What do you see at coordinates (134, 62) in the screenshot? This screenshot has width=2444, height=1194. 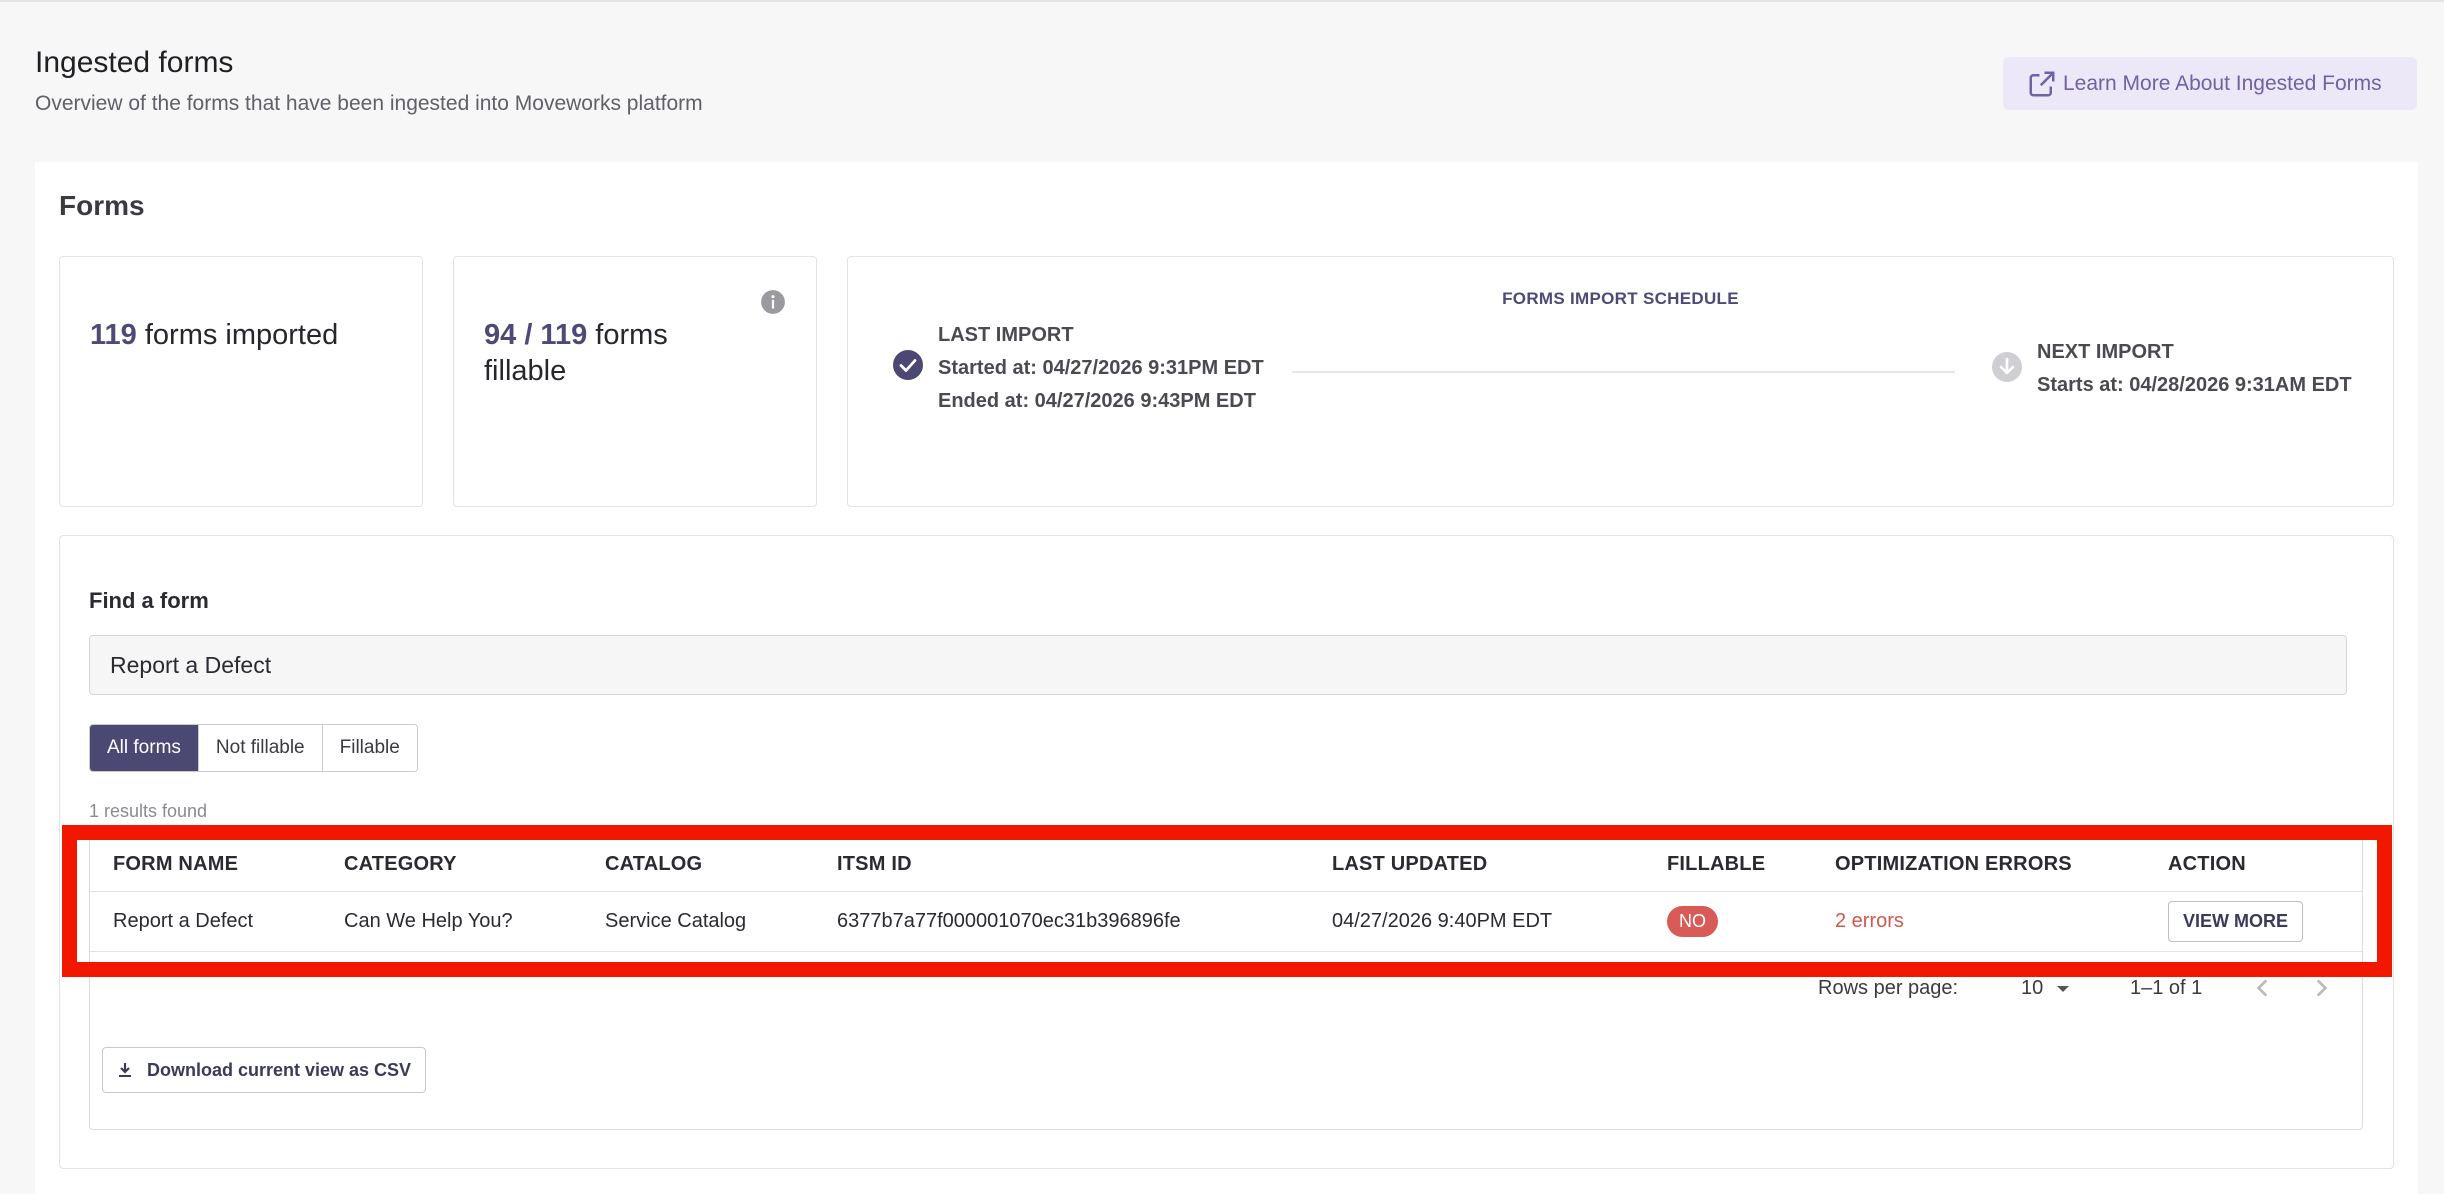 I see `page-title: Ingested forms` at bounding box center [134, 62].